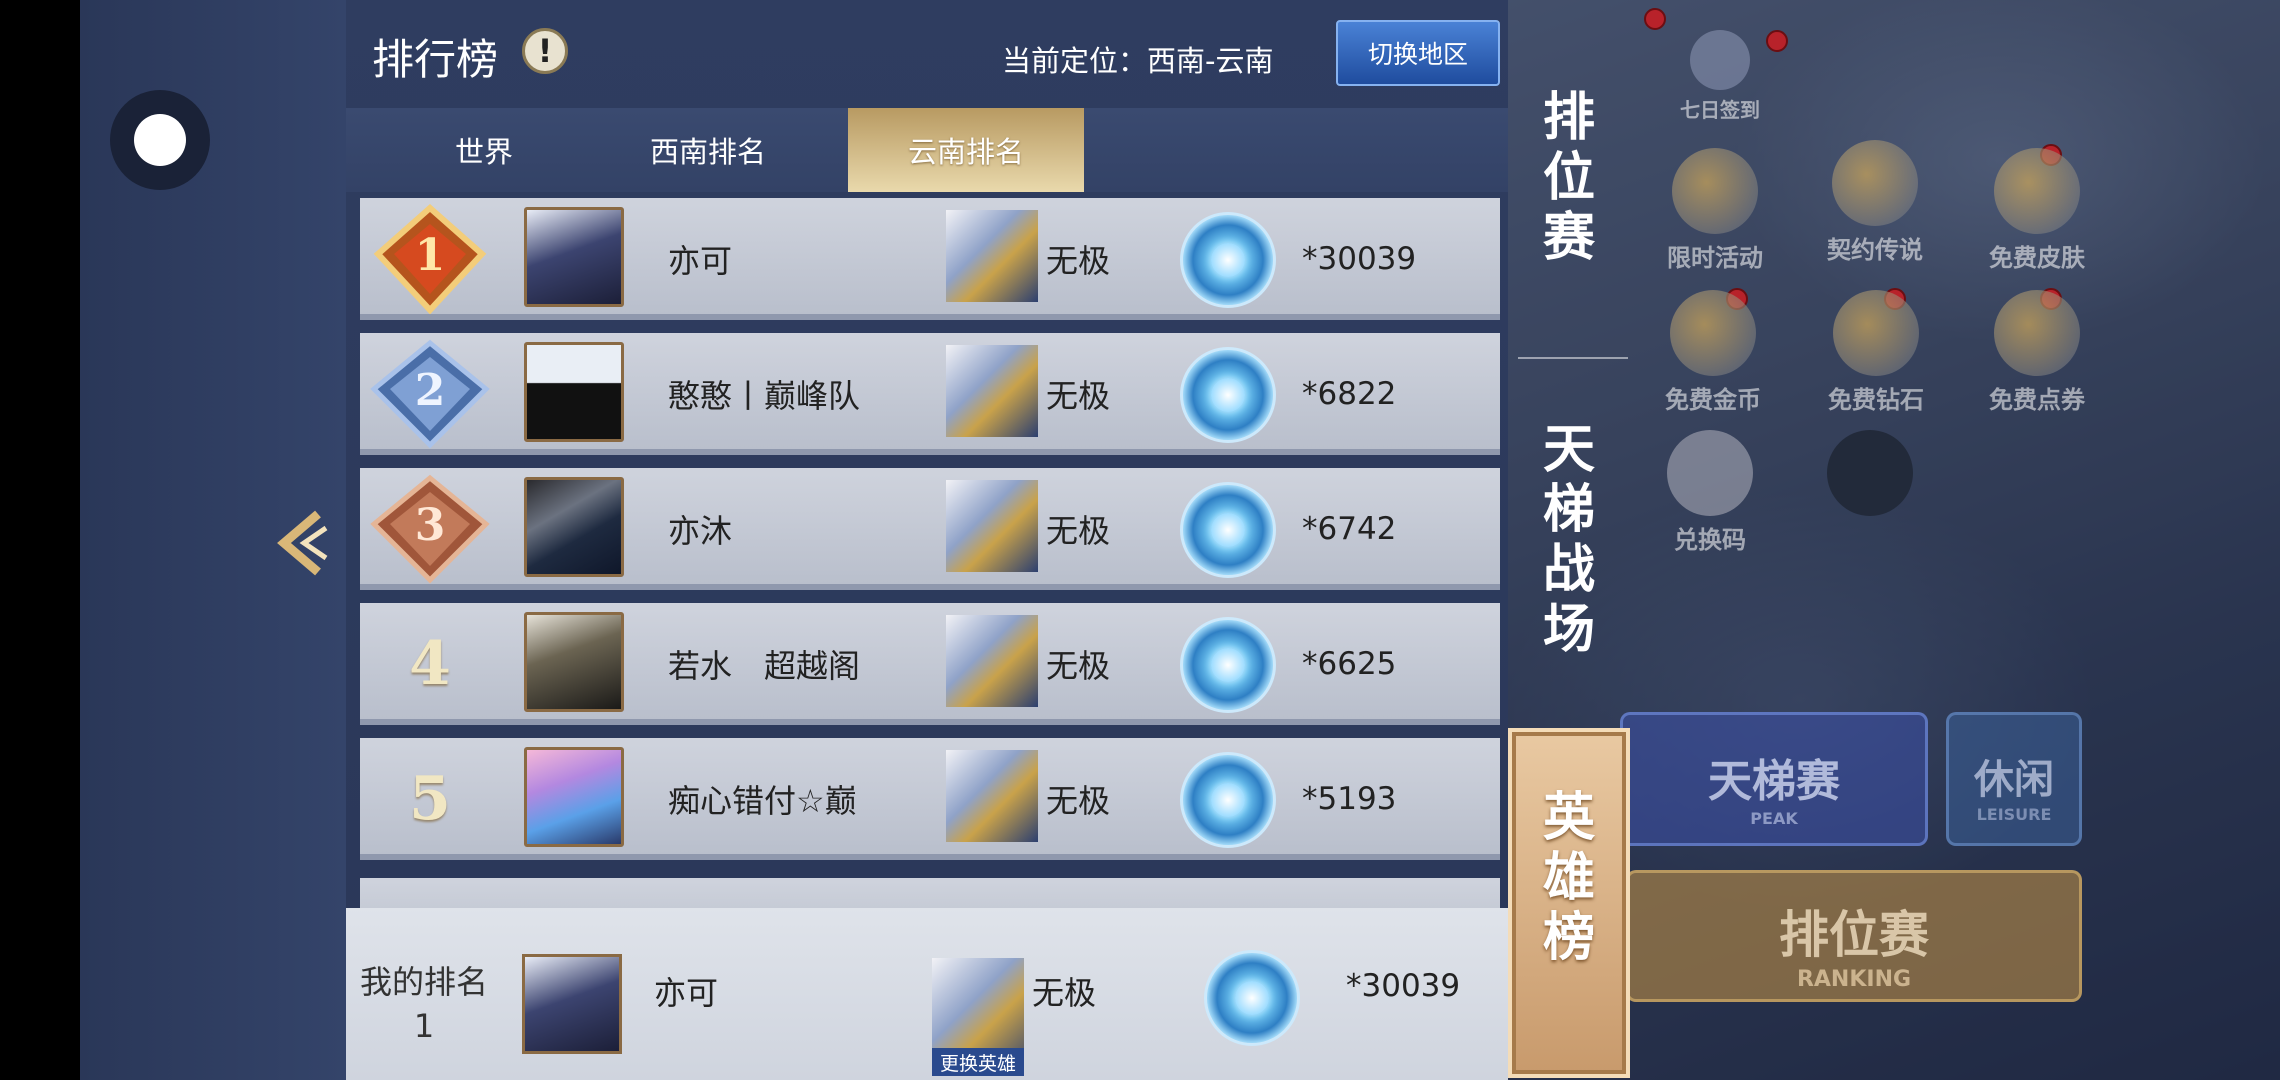 The height and width of the screenshot is (1080, 2280). What do you see at coordinates (1349, 664) in the screenshot?
I see `score: *6625` at bounding box center [1349, 664].